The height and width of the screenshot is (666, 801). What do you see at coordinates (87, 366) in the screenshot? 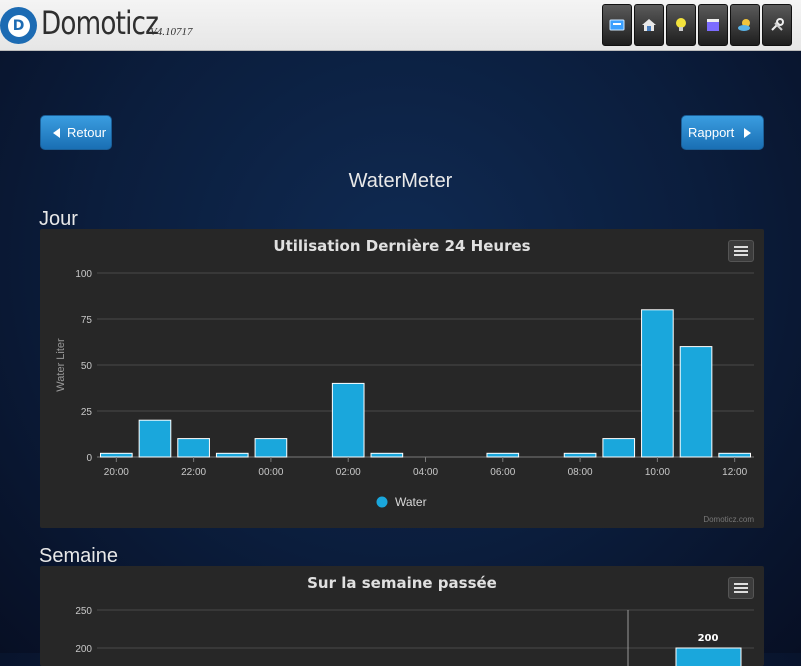
I see `y-tick-label: 50` at bounding box center [87, 366].